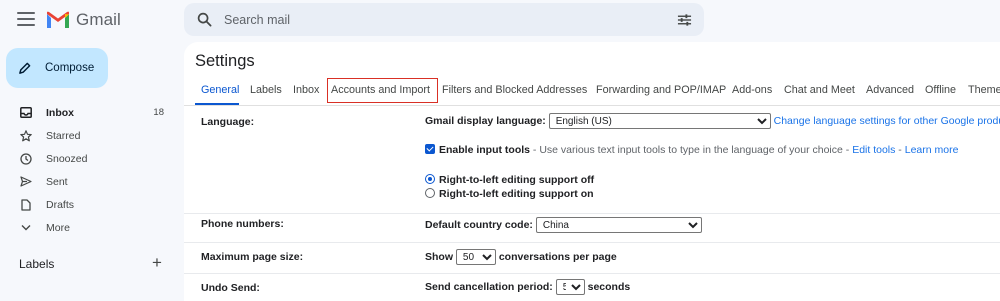 This screenshot has height=301, width=1000. Describe the element at coordinates (430, 193) in the screenshot. I see `rtl-on-radio` at that location.